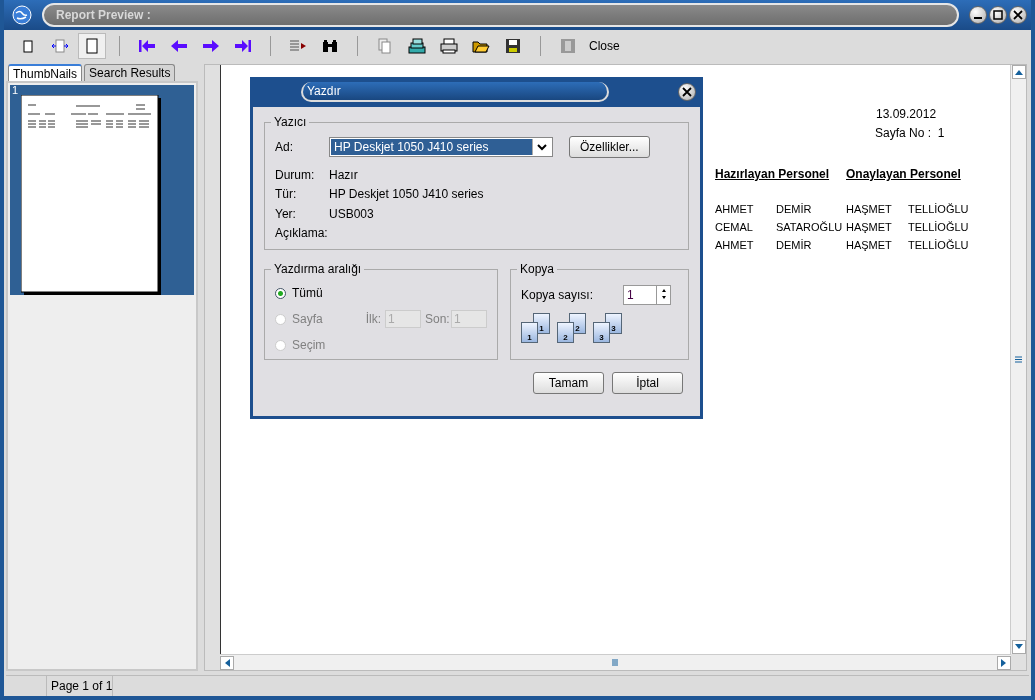  Describe the element at coordinates (455, 92) in the screenshot. I see `dialog-title: Yazdır` at that location.